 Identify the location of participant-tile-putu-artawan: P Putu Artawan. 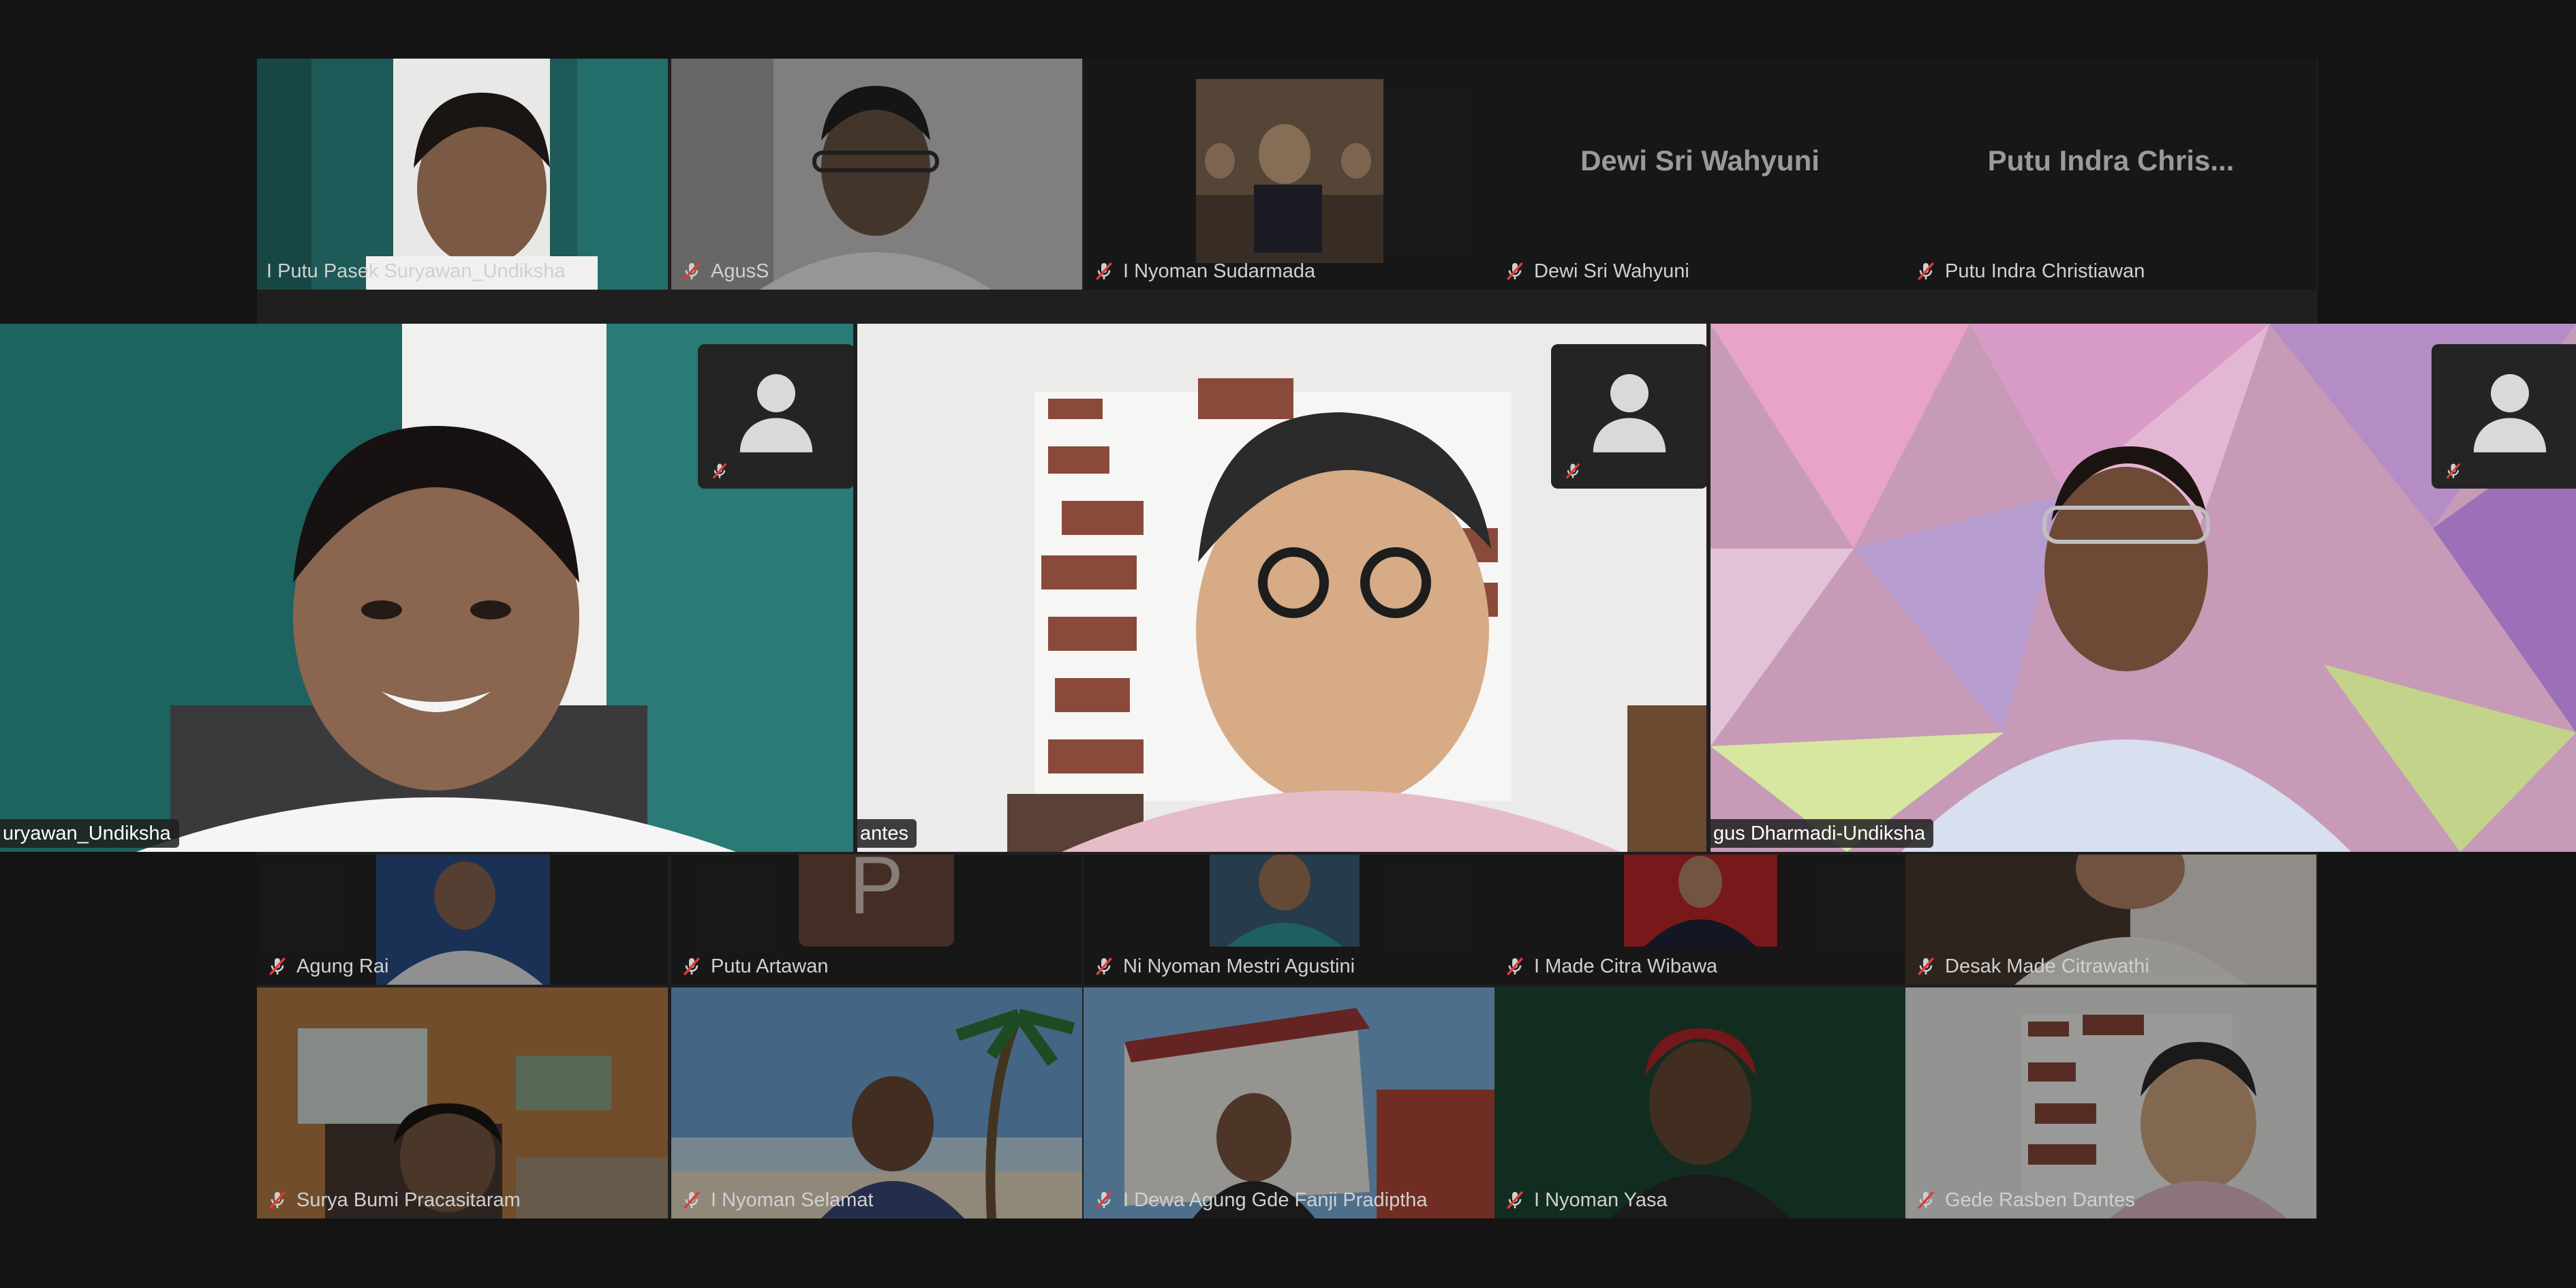
(877, 920).